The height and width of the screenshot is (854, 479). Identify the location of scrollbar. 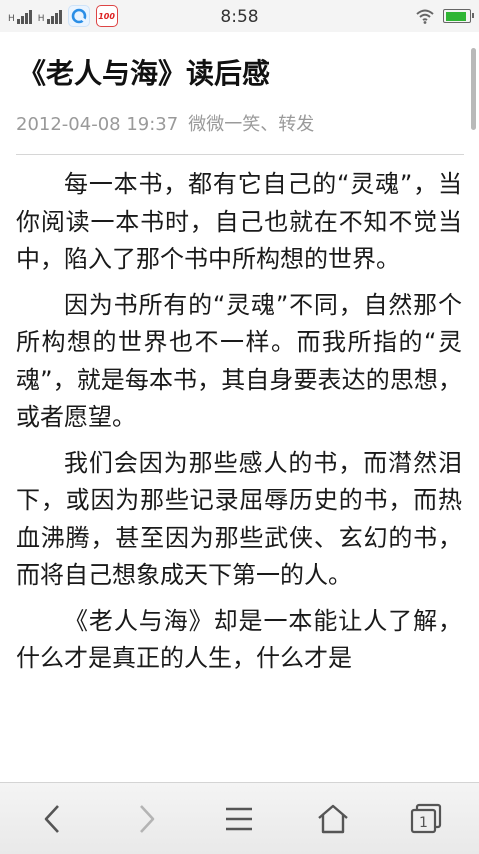
(473, 89).